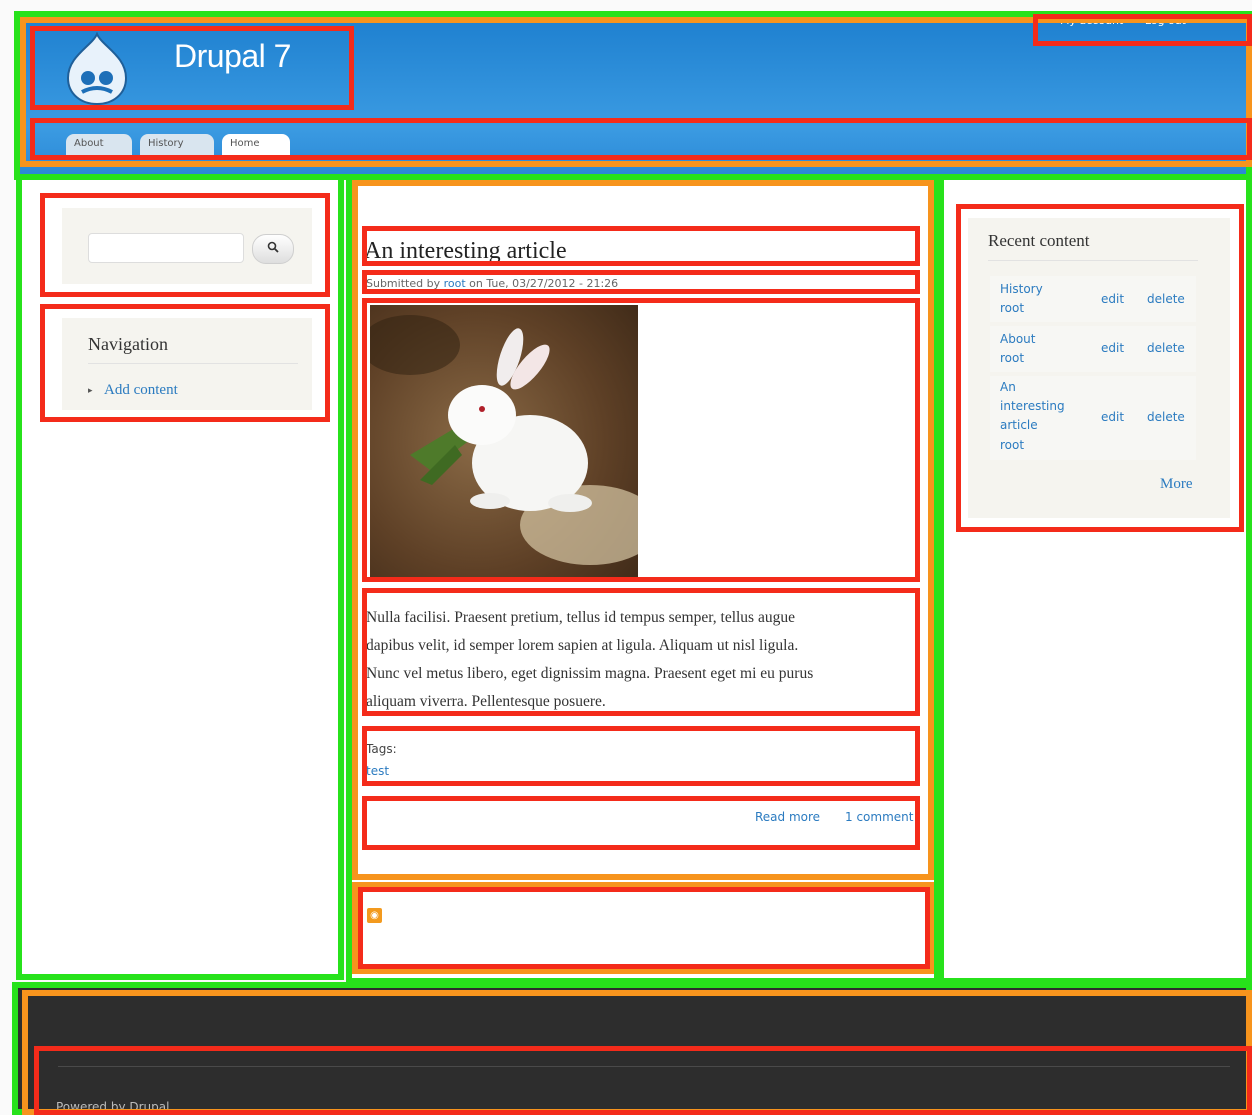 This screenshot has width=1252, height=1115. I want to click on region-outline-recent-content, so click(1100, 368).